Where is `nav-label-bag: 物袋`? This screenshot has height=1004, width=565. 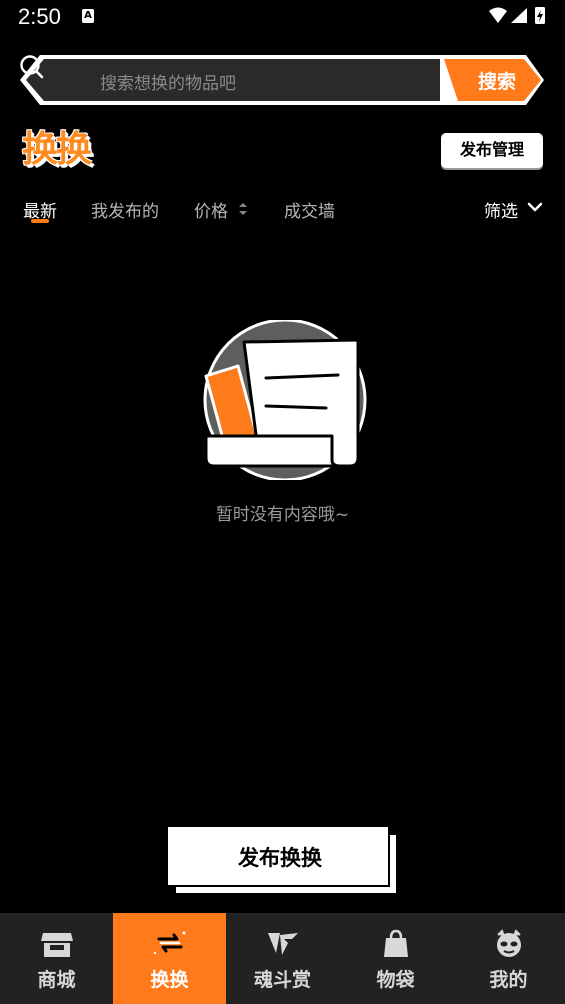 nav-label-bag: 物袋 is located at coordinates (395, 980).